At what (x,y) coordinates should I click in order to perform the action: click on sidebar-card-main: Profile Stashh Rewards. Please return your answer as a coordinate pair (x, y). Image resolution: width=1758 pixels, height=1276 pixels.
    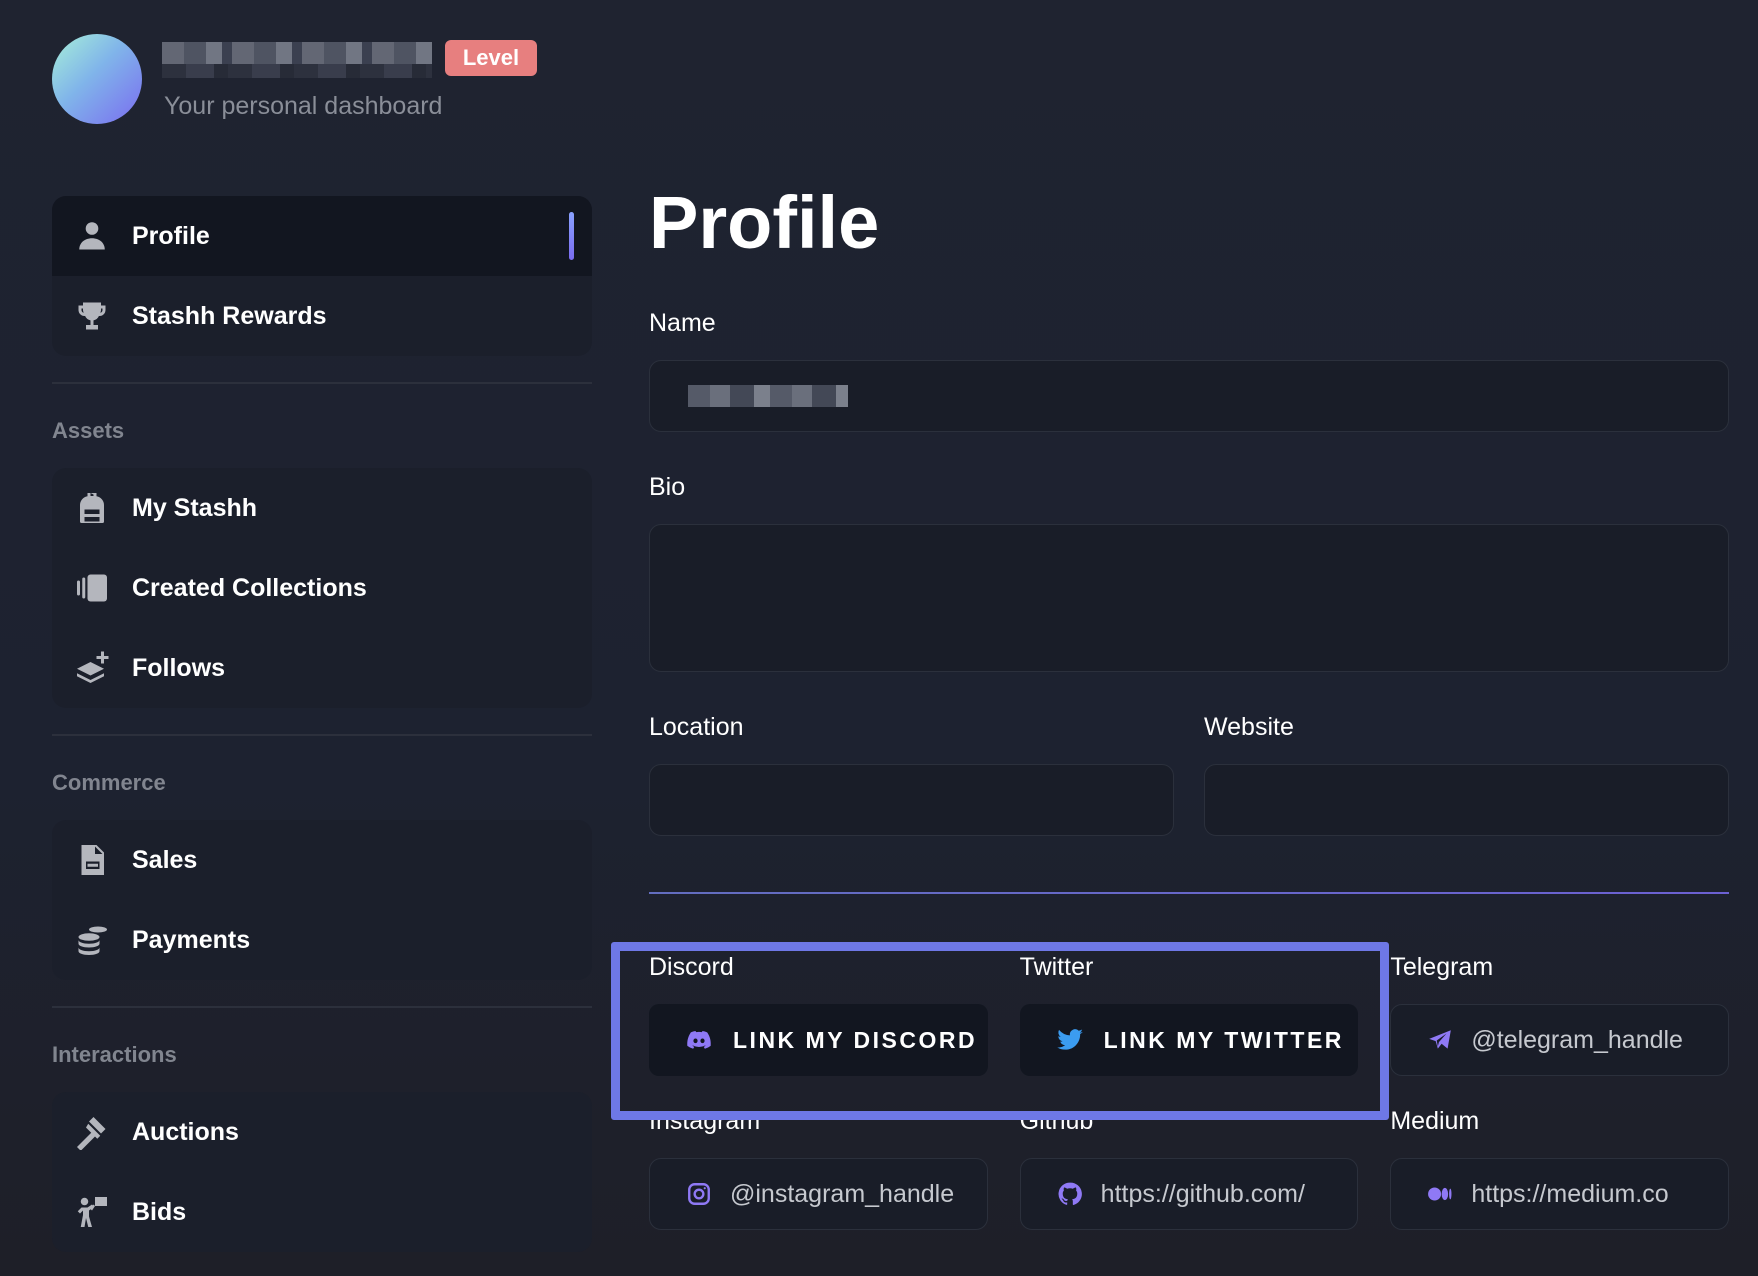
    Looking at the image, I should click on (322, 276).